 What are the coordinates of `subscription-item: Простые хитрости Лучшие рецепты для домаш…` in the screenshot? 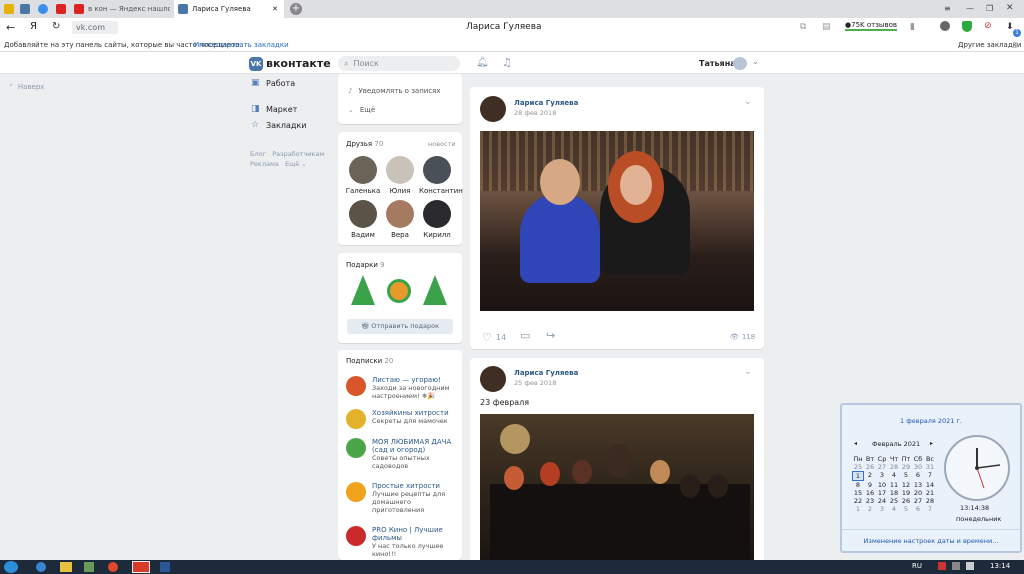 It's located at (404, 498).